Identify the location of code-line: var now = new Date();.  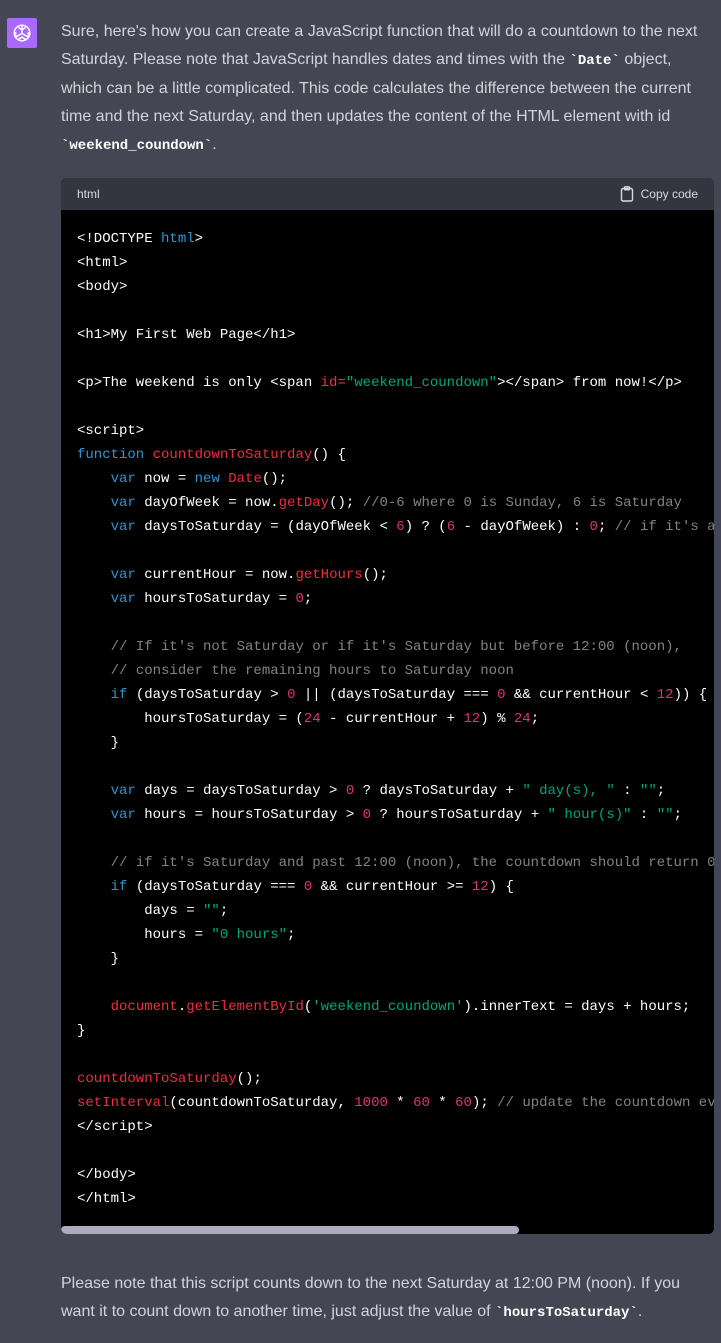
(387, 479).